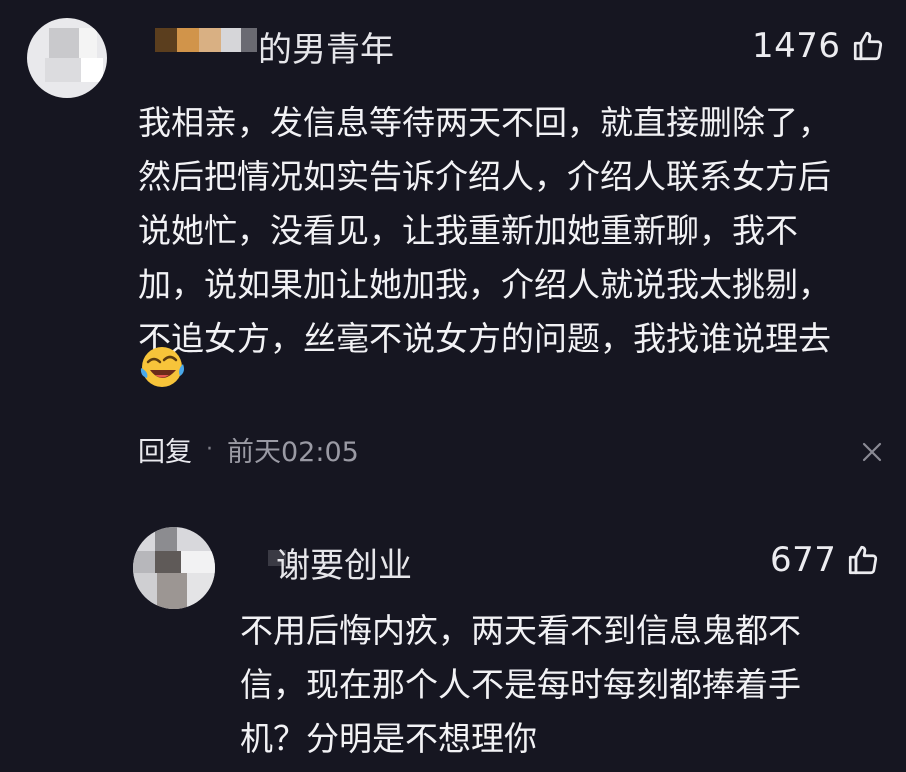 This screenshot has width=906, height=772. What do you see at coordinates (796, 46) in the screenshot?
I see `comment-like-count: 1476` at bounding box center [796, 46].